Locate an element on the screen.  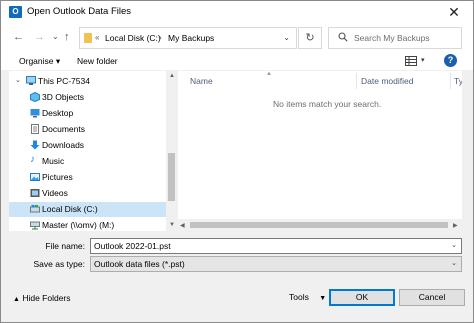
address-bar: « Local Disk (C:) › My Backups ⌄ is located at coordinates (188, 38).